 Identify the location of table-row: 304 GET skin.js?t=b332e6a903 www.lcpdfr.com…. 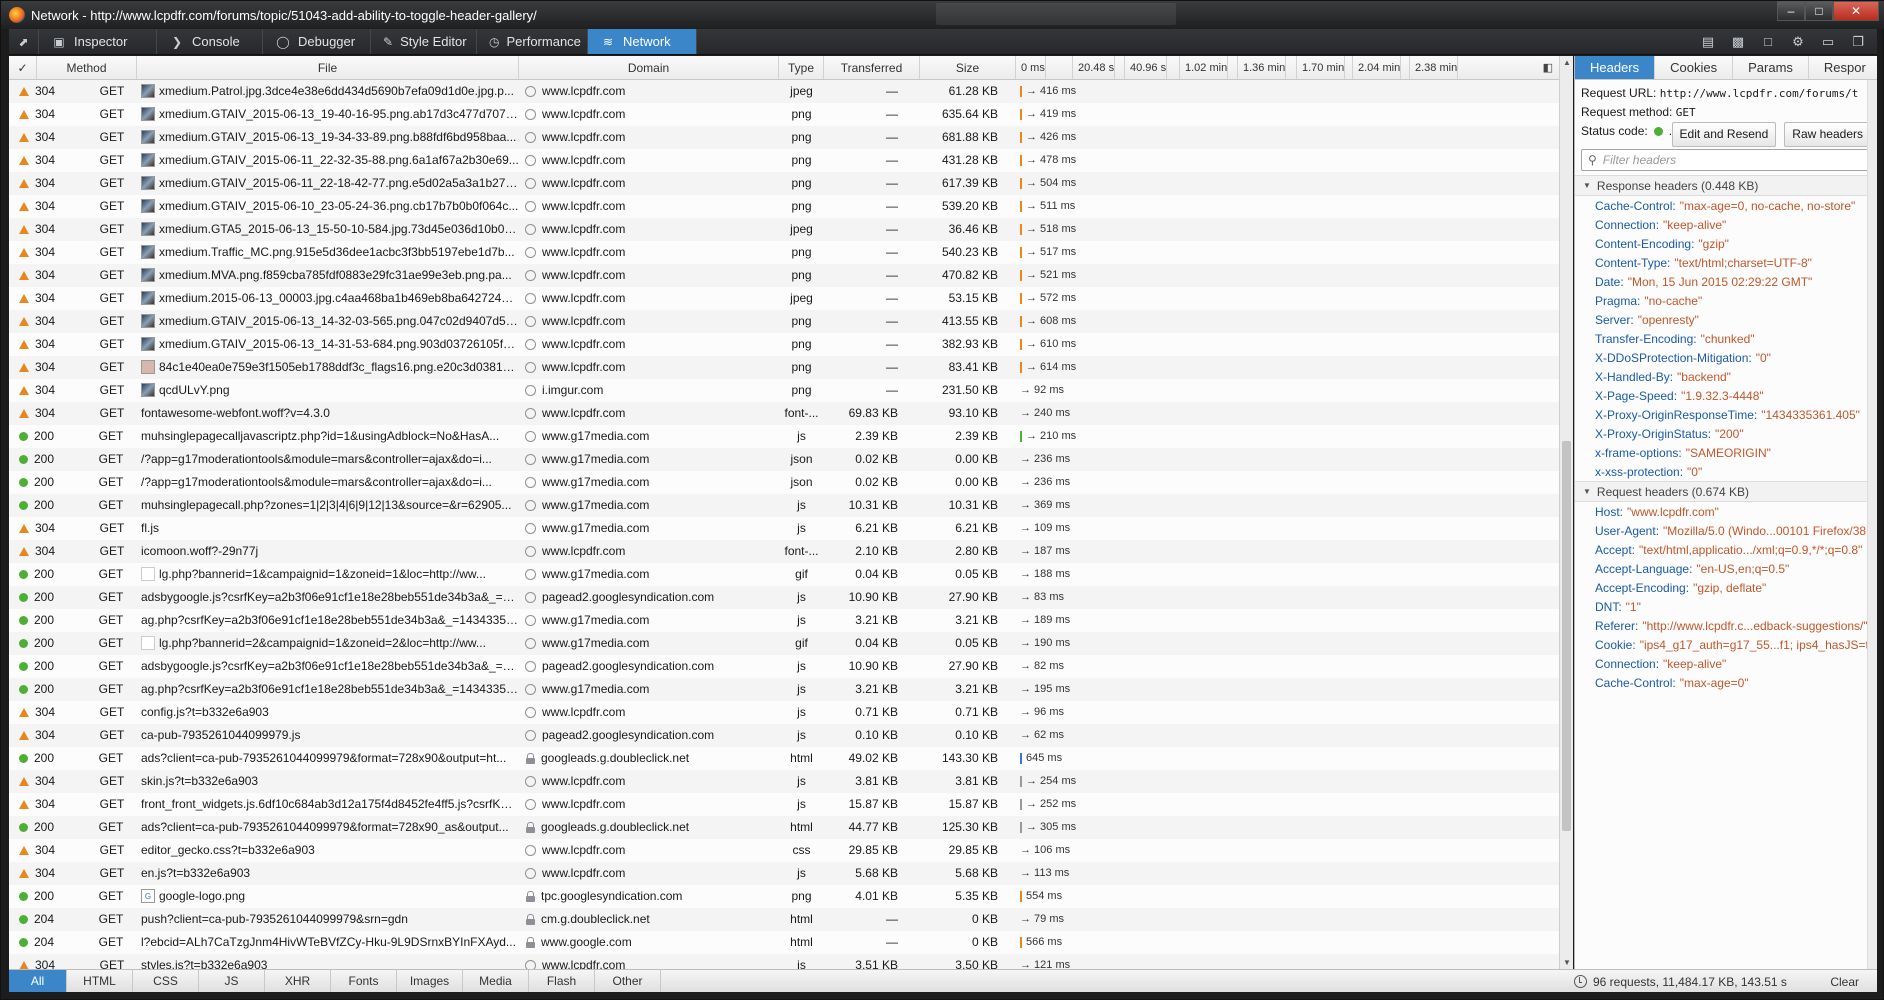
(784, 781).